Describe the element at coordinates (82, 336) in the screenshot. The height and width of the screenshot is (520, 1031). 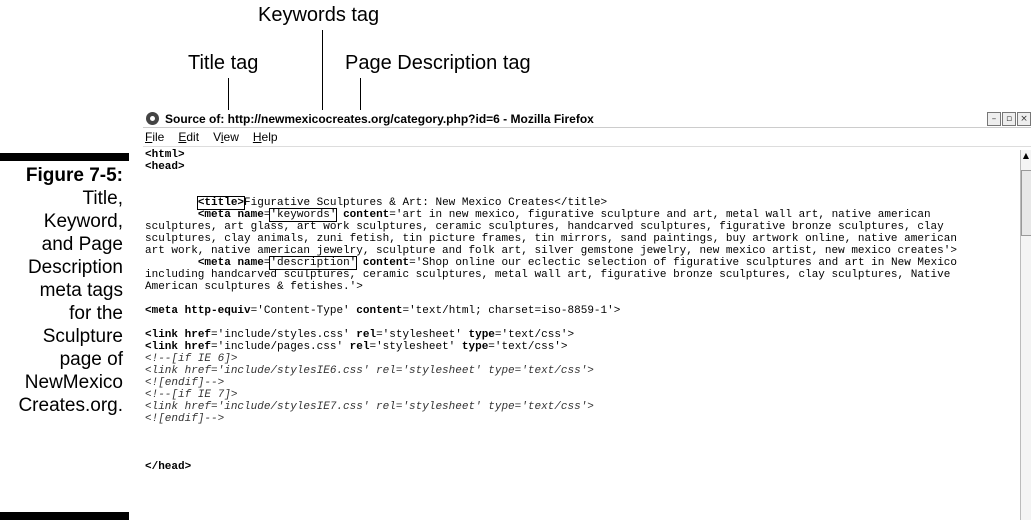
I see `caption-line: Sculpture` at that location.